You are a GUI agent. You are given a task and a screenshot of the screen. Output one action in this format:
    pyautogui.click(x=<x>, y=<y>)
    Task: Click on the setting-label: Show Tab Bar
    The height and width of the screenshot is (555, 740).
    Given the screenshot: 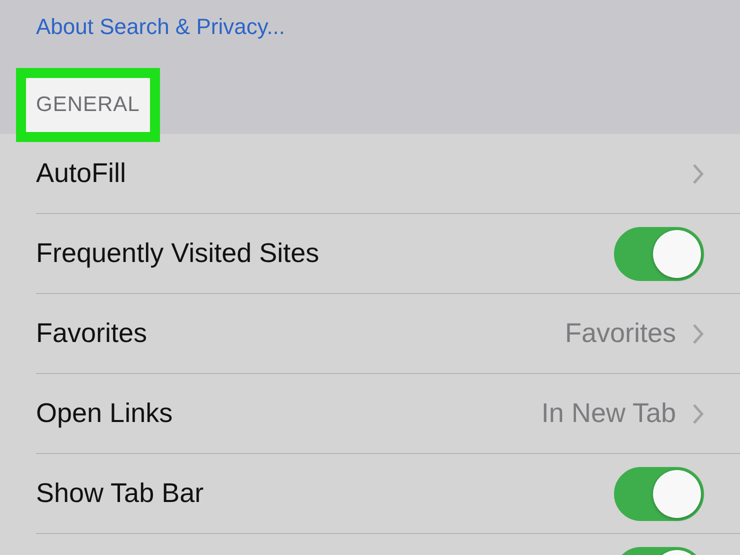 What is the action you would take?
    pyautogui.click(x=120, y=493)
    